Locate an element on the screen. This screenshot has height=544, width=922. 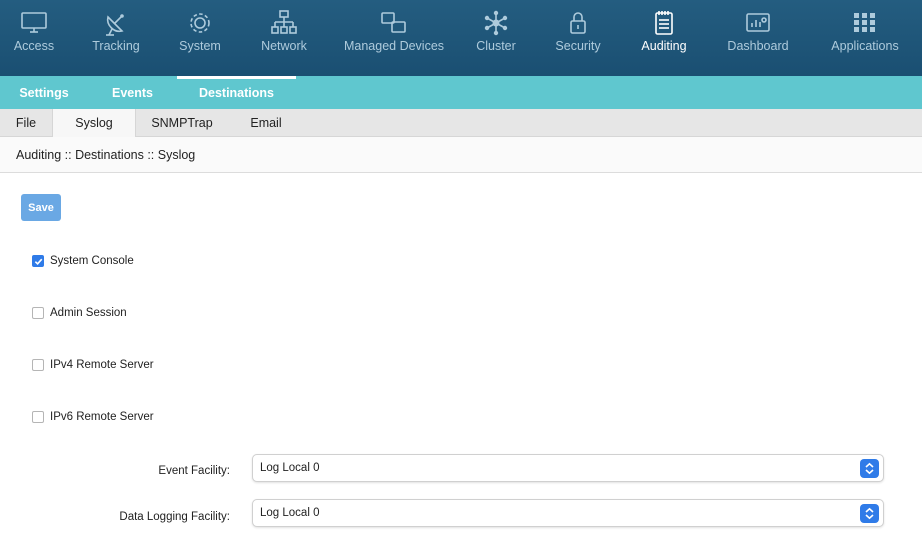
nav-label: Network is located at coordinates (284, 46).